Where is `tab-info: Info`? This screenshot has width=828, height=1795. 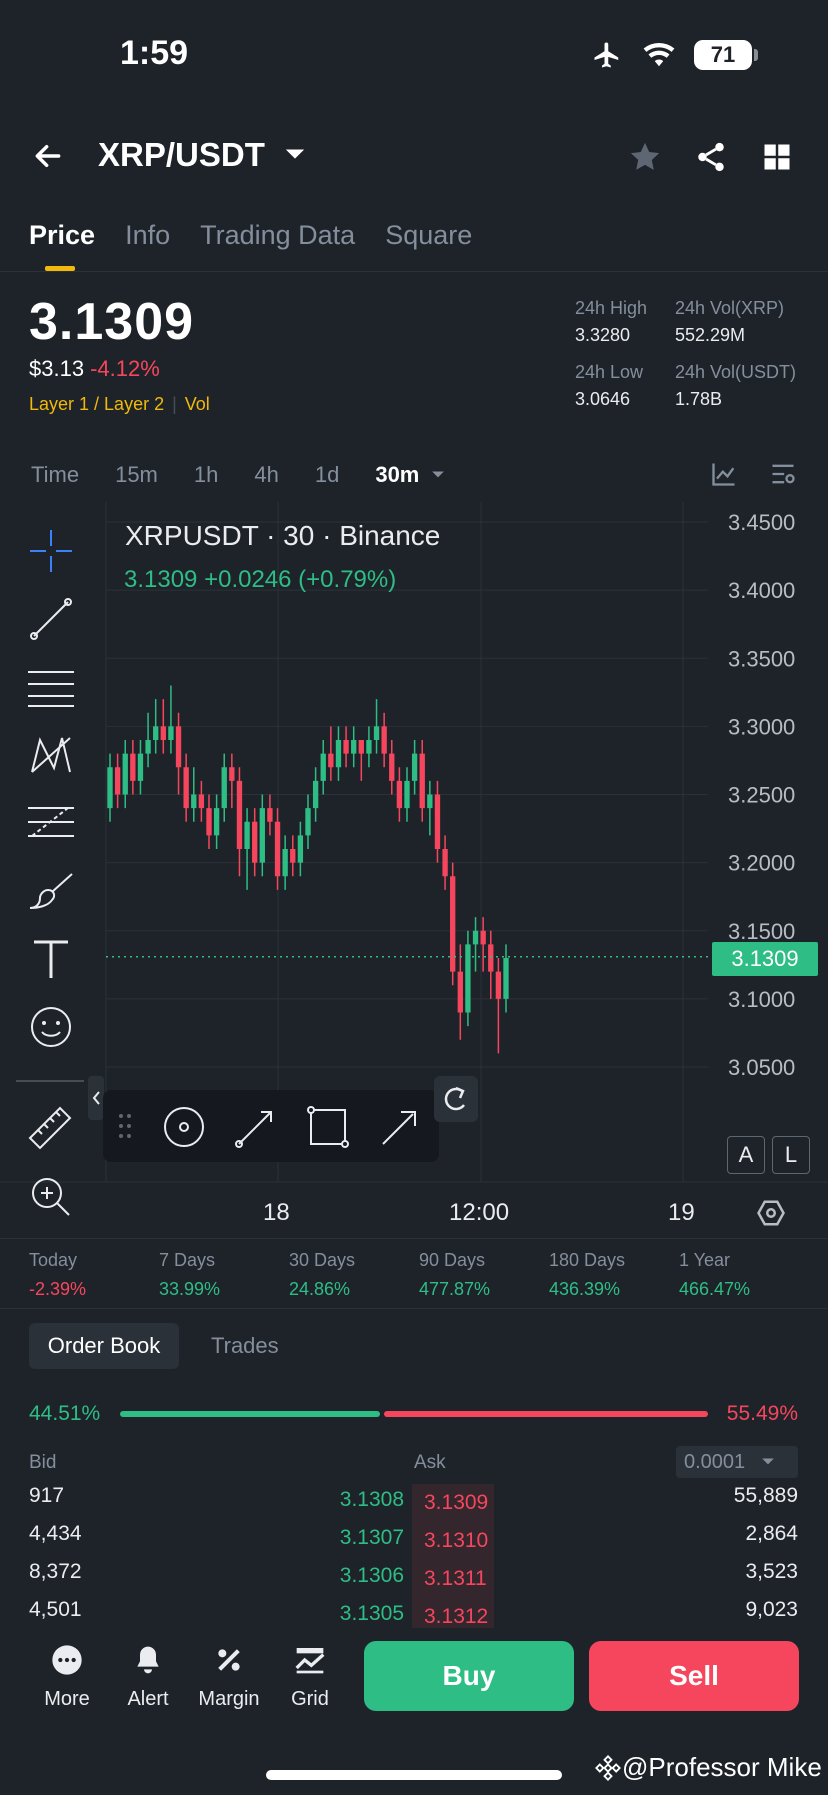
tab-info: Info is located at coordinates (147, 235).